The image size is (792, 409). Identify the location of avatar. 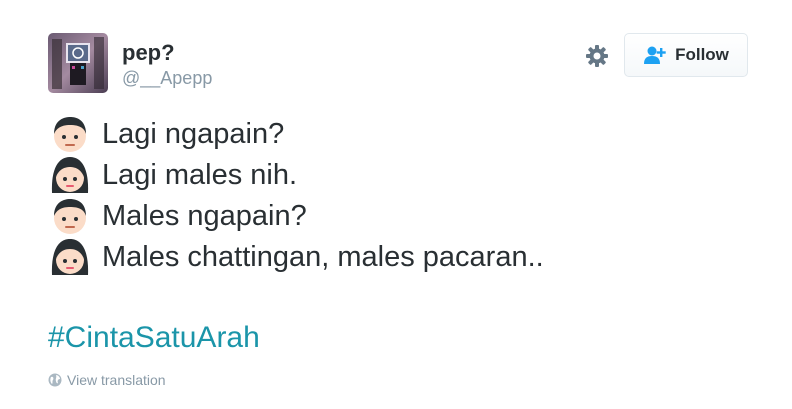
(78, 63).